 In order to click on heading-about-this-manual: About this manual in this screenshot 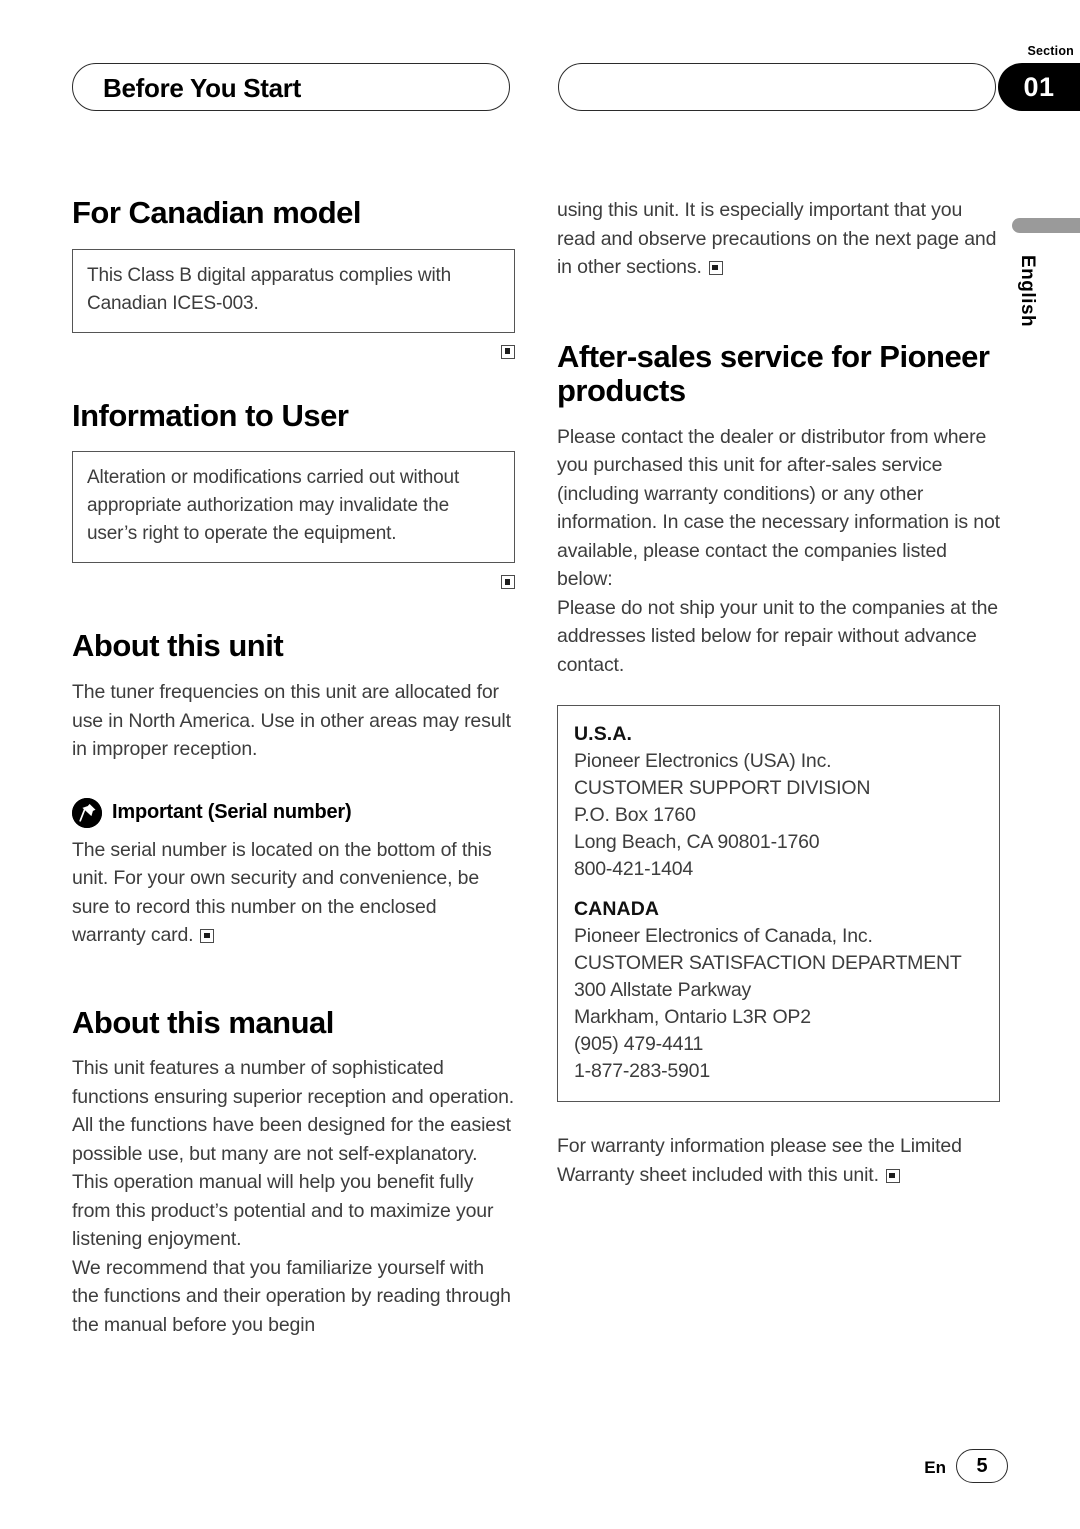, I will do `click(203, 1022)`.